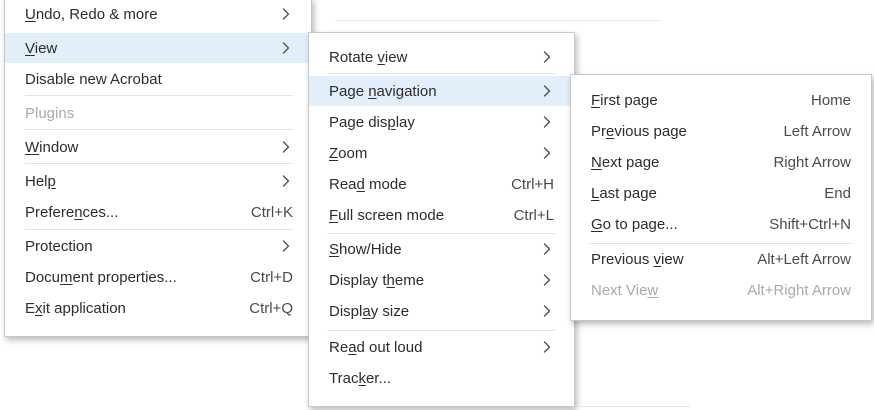 This screenshot has width=874, height=410. What do you see at coordinates (434, 57) in the screenshot?
I see `menu-item-label: Rotate view` at bounding box center [434, 57].